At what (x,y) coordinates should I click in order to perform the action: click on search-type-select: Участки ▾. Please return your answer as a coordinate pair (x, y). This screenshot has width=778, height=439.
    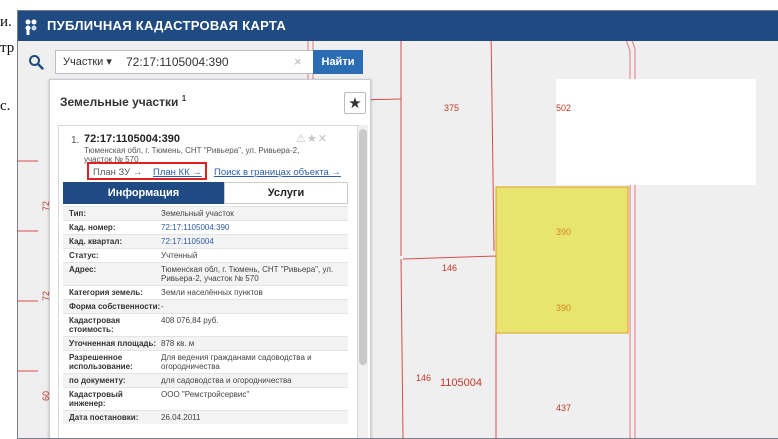
    Looking at the image, I should click on (87, 61).